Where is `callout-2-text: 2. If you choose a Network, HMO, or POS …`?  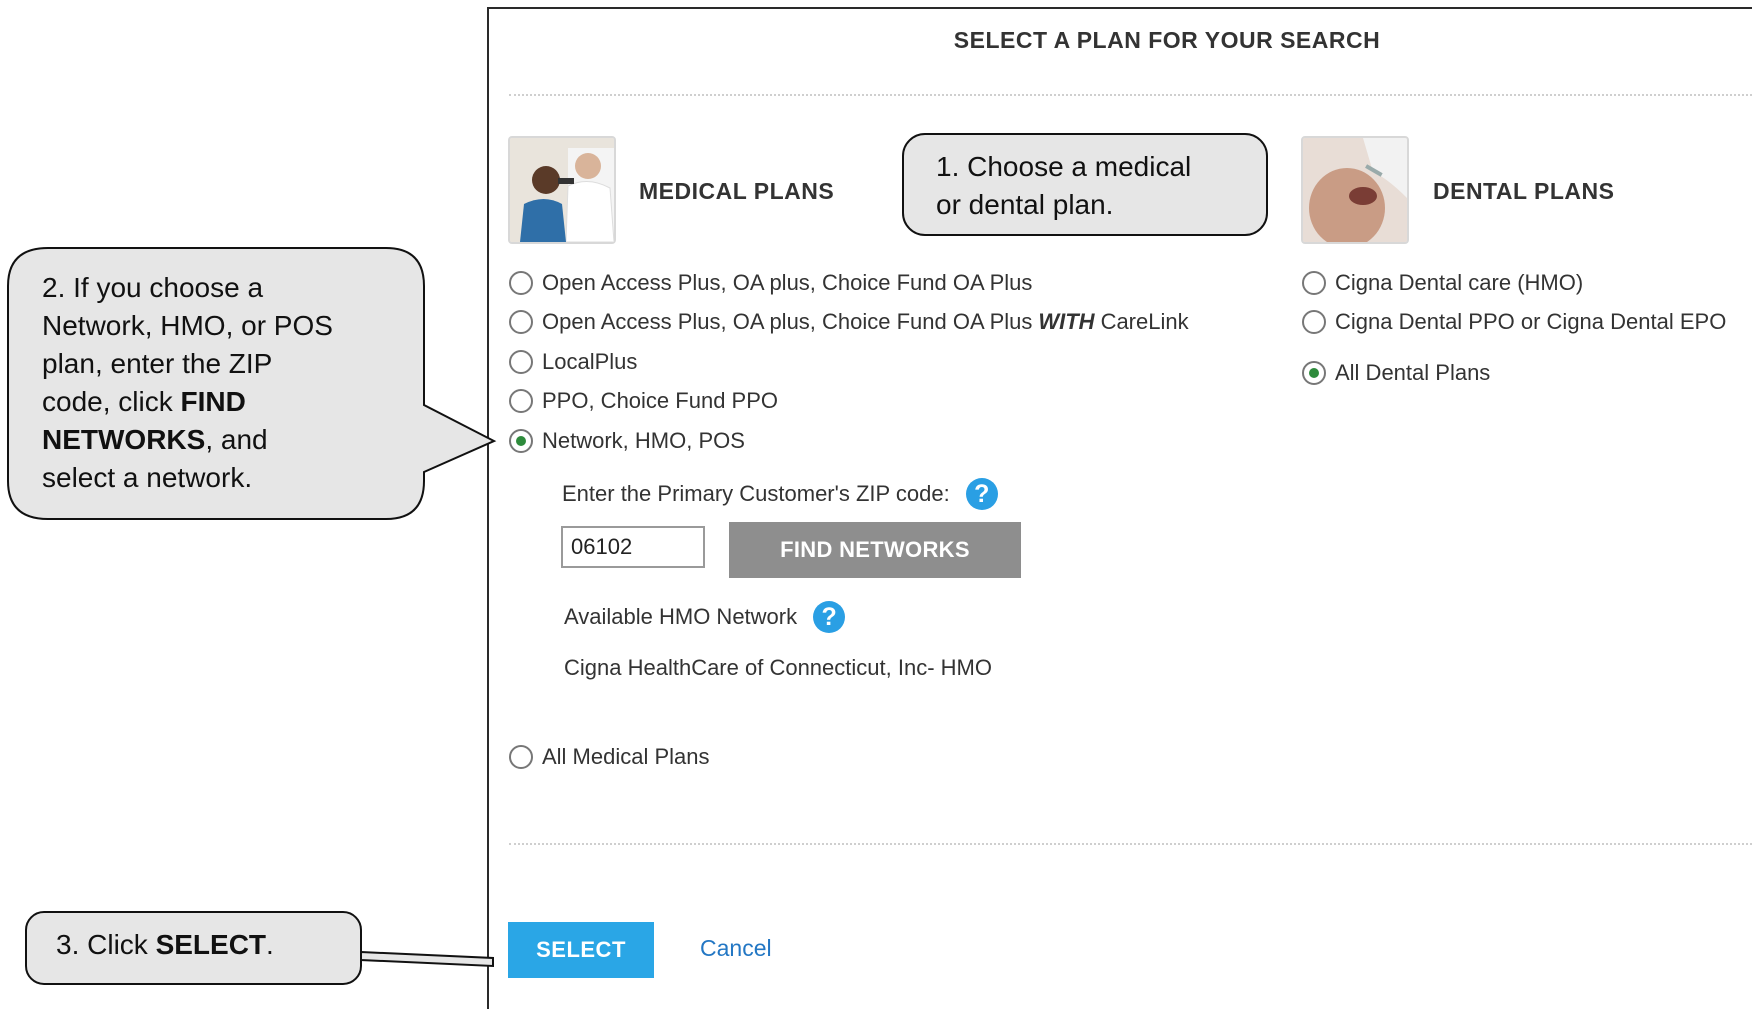 callout-2-text: 2. If you choose a Network, HMO, or POS … is located at coordinates (187, 383).